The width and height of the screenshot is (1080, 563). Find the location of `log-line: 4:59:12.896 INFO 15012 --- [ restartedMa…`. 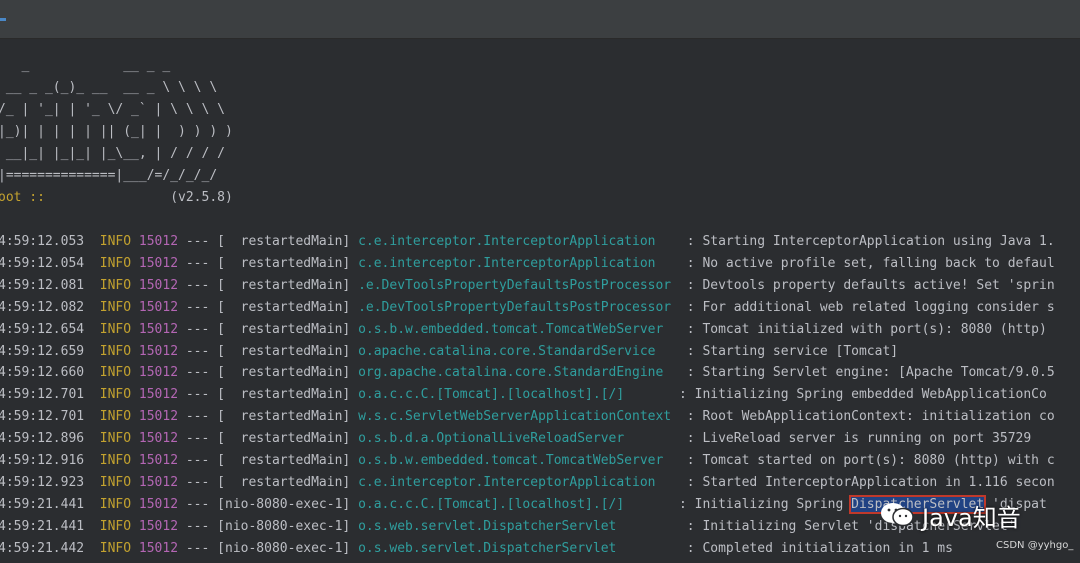

log-line: 4:59:12.896 INFO 15012 --- [ restartedMa… is located at coordinates (515, 439).